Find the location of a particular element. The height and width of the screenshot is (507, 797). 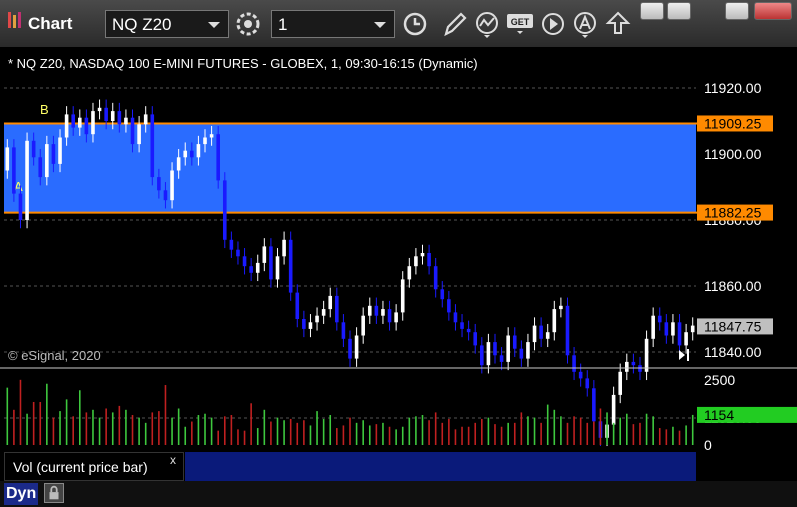

study-label-box: Vol (current price bar) is located at coordinates (94, 466).